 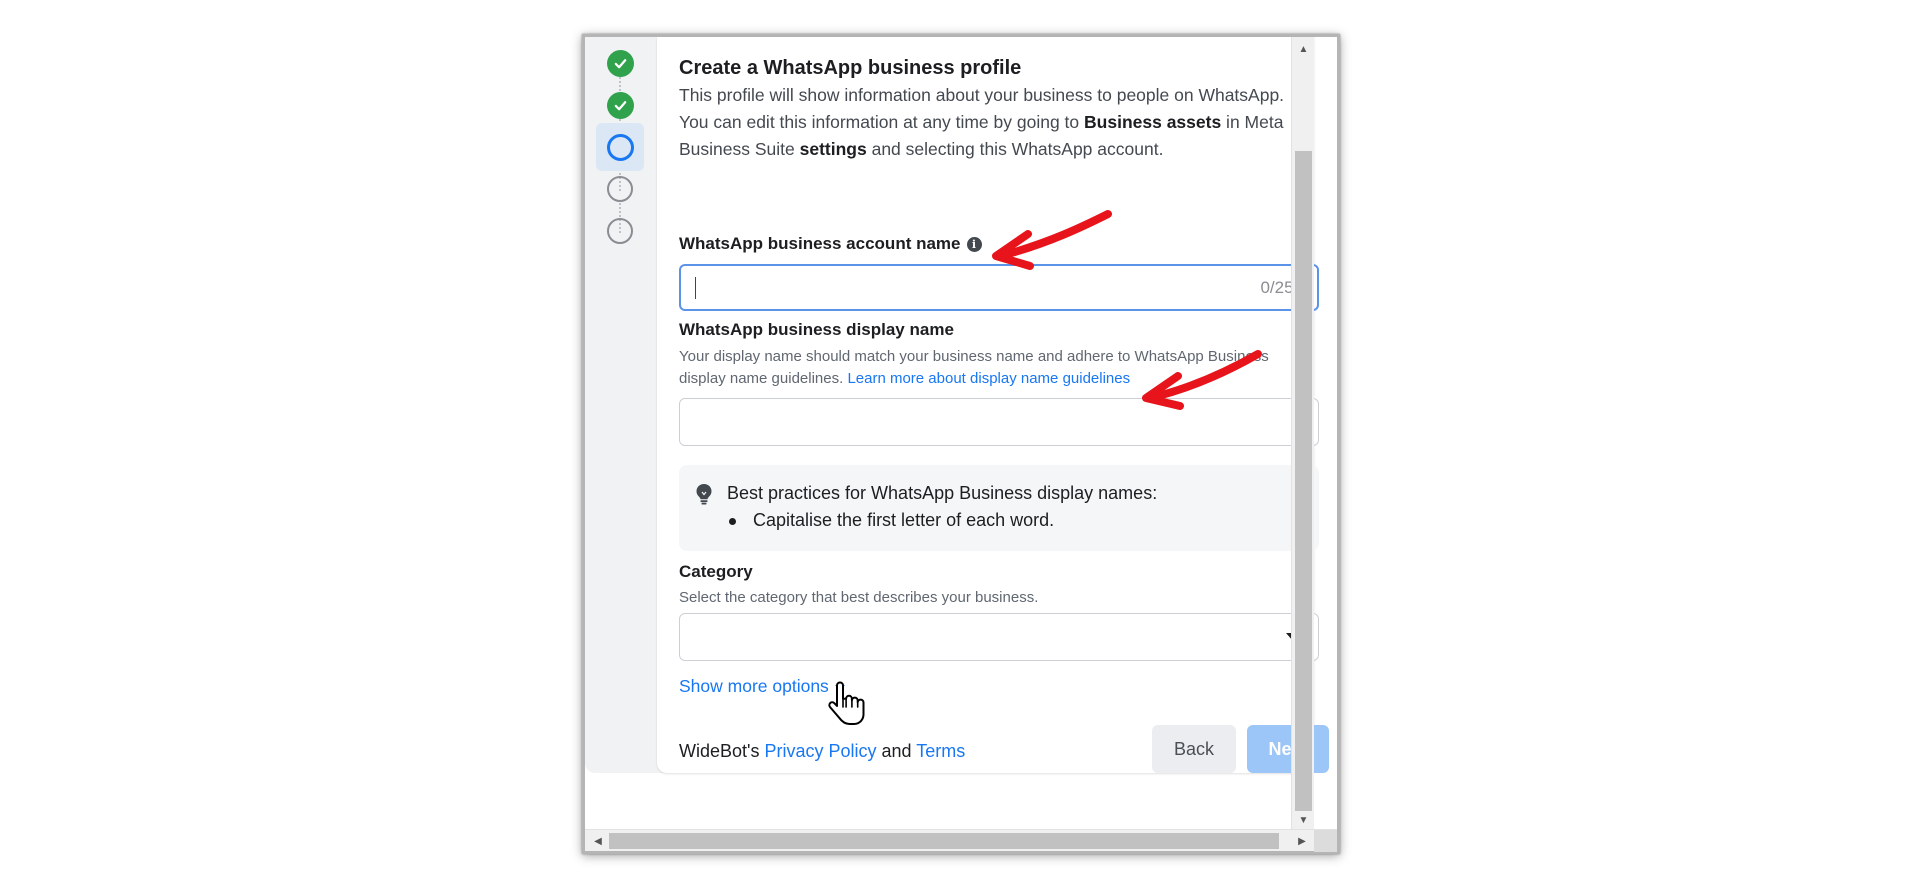 I want to click on scroll-down-icon: ▼, so click(x=1303, y=820).